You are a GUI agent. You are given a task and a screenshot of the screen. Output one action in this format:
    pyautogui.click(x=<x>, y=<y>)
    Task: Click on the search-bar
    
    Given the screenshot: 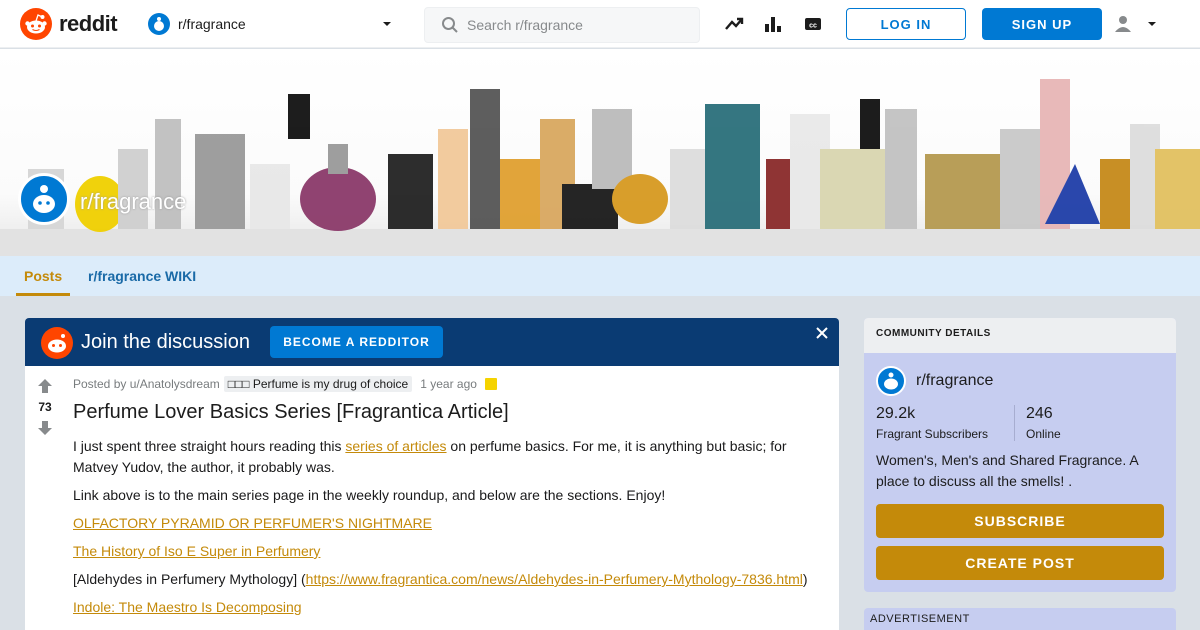 What is the action you would take?
    pyautogui.click(x=562, y=25)
    